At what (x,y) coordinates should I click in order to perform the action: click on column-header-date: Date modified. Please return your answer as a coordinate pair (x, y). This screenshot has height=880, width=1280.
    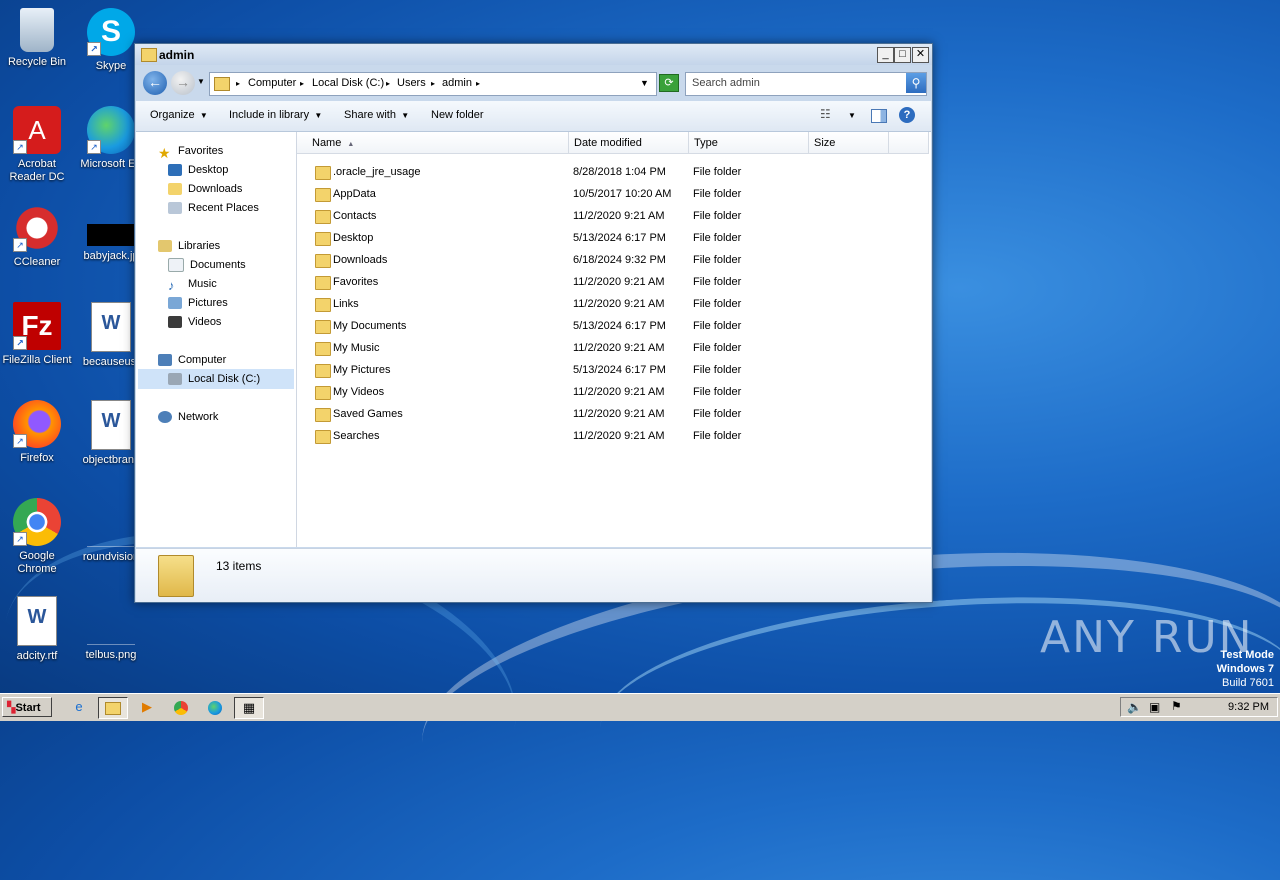
    Looking at the image, I should click on (629, 143).